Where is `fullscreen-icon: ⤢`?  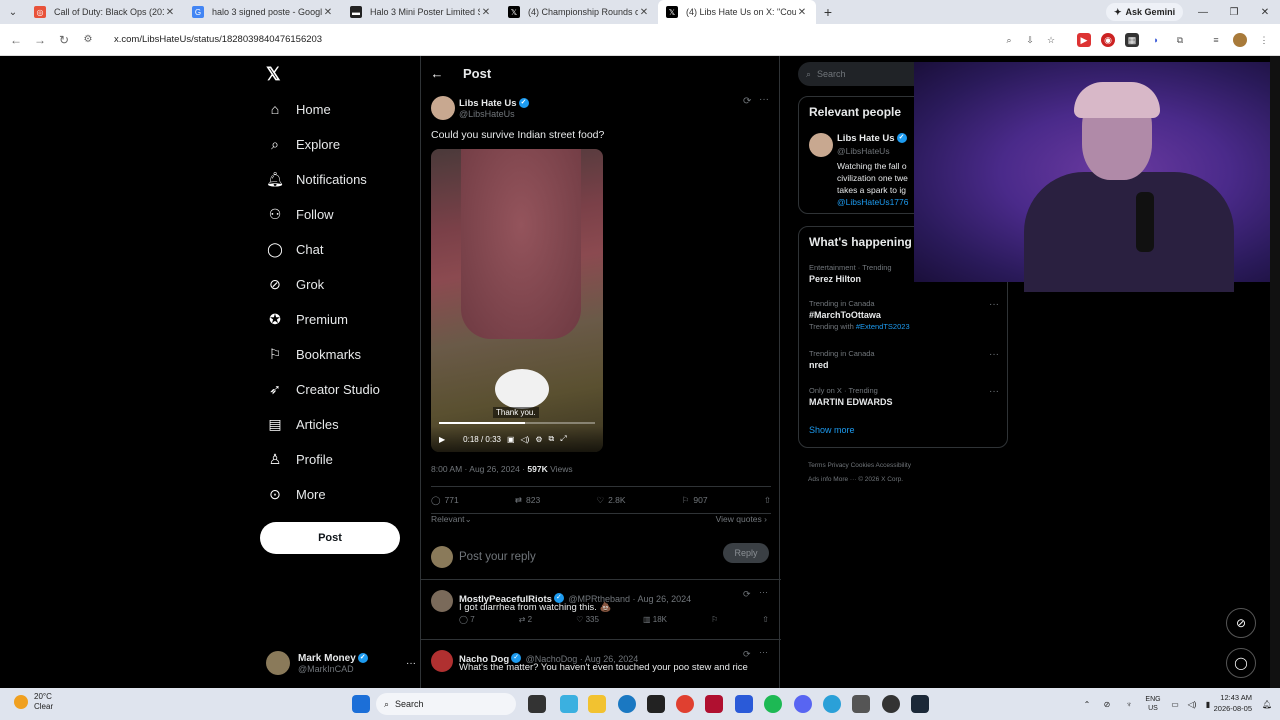
fullscreen-icon: ⤢ is located at coordinates (563, 439).